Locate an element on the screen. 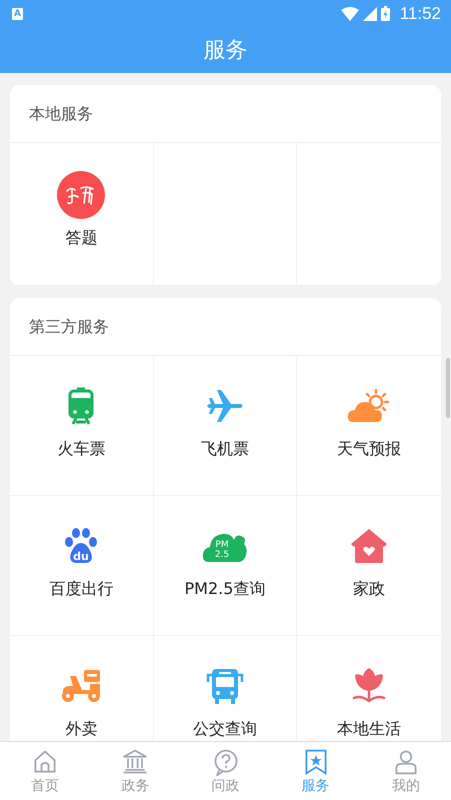  service-tile: 飞机票 is located at coordinates (226, 426).